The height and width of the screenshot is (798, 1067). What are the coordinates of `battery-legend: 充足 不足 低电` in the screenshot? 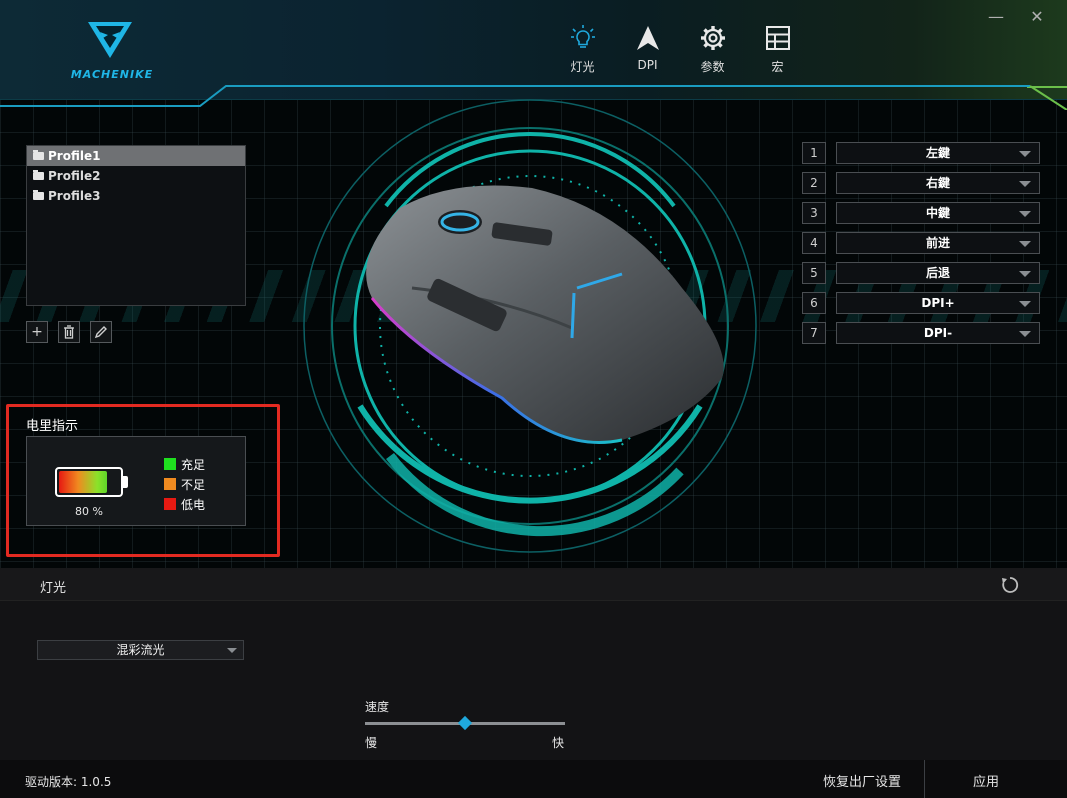 It's located at (184, 484).